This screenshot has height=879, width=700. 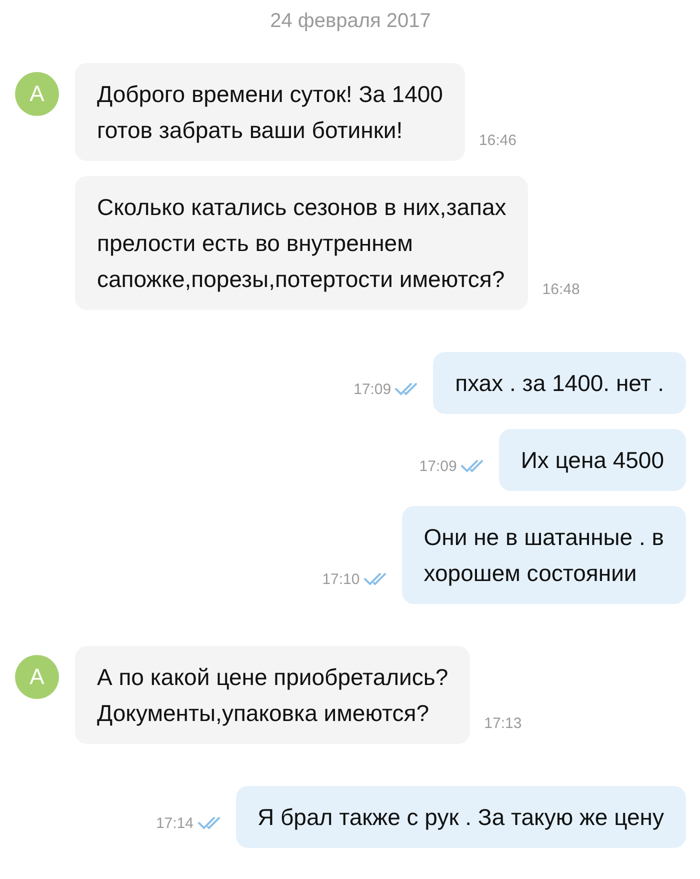 What do you see at coordinates (559, 383) in the screenshot?
I see `message-bubble: пхах . за 1400. нет .` at bounding box center [559, 383].